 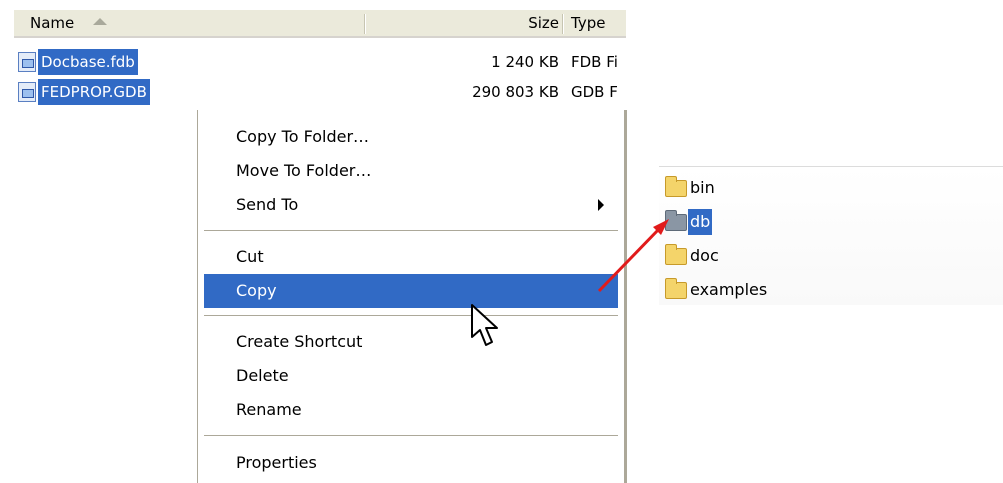 I want to click on file-row-fedprop: FEDPROP.GDB 290 803 KB GDB F, so click(x=322, y=93).